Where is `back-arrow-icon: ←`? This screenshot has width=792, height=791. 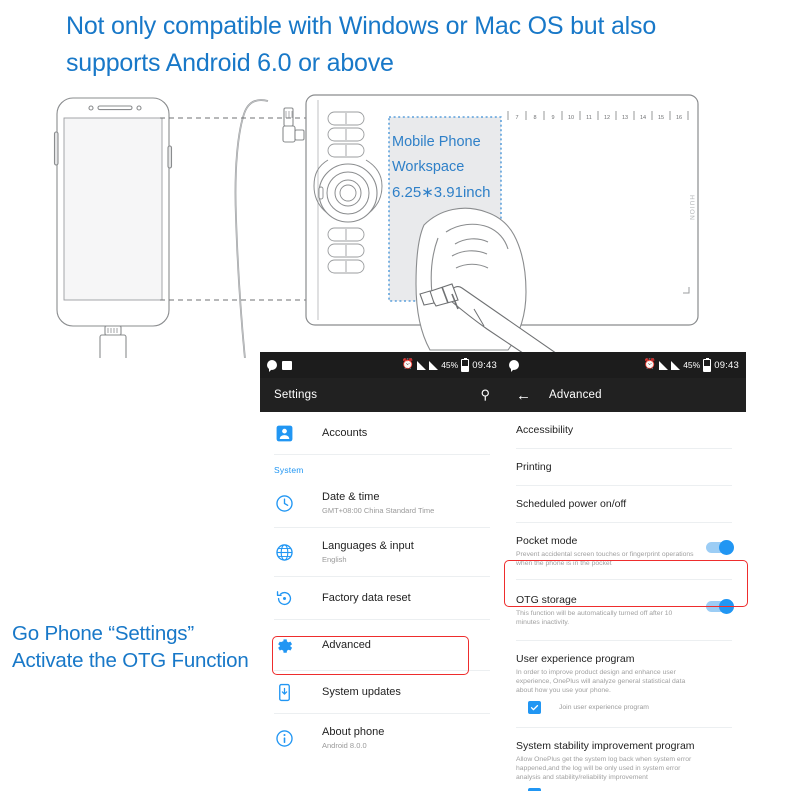
back-arrow-icon: ← is located at coordinates (523, 395).